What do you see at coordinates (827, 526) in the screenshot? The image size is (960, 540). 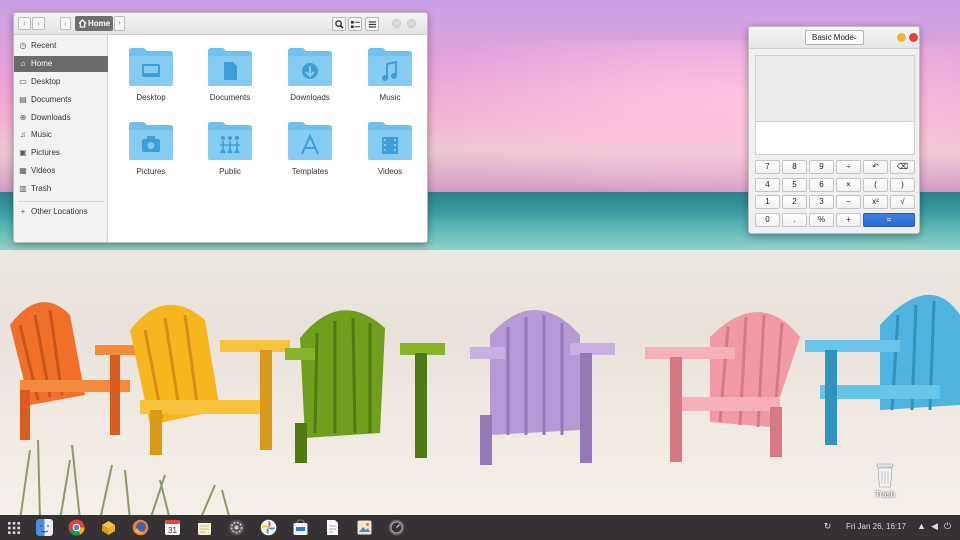 I see `refresh-icon: ↻` at bounding box center [827, 526].